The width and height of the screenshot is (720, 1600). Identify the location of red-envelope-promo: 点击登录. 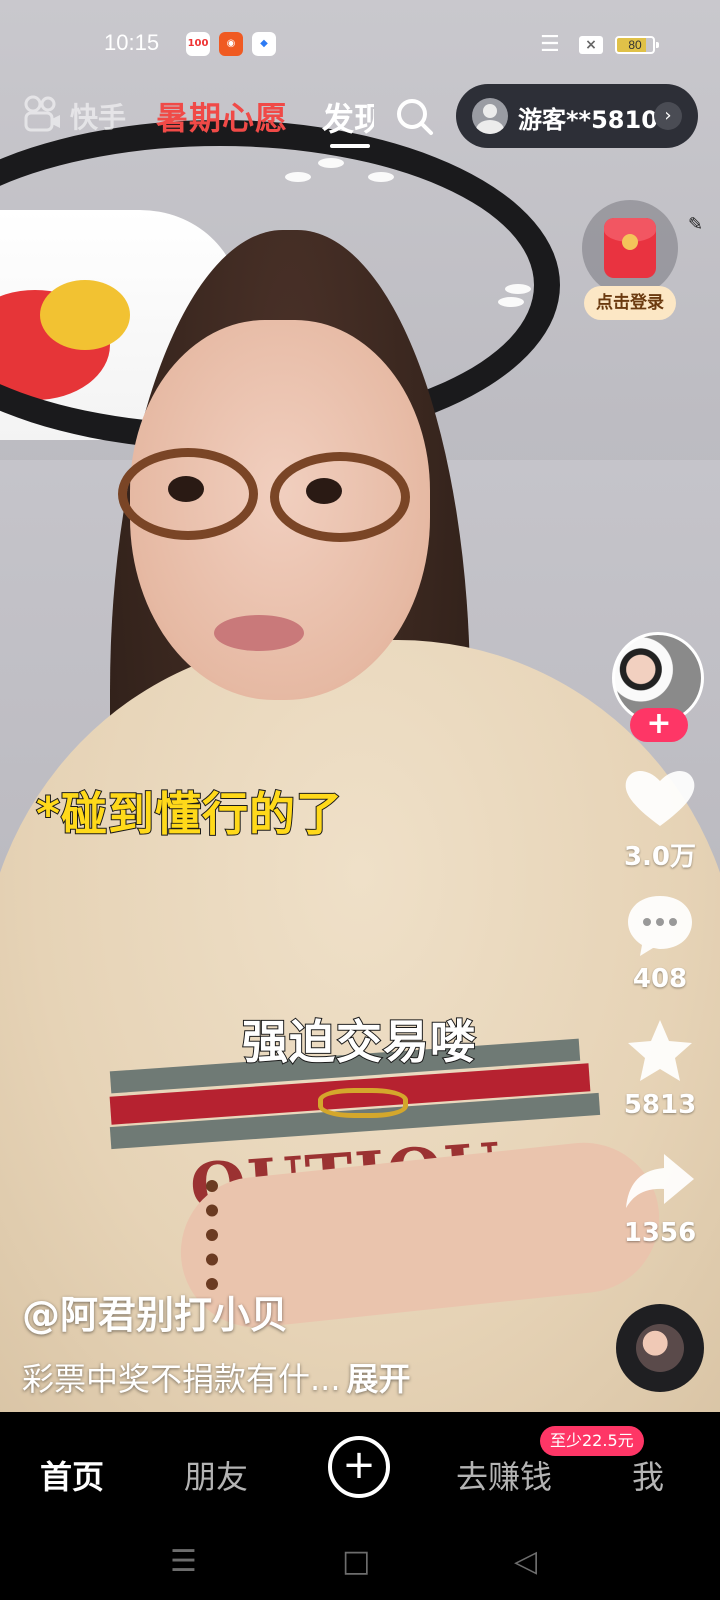
(630, 265).